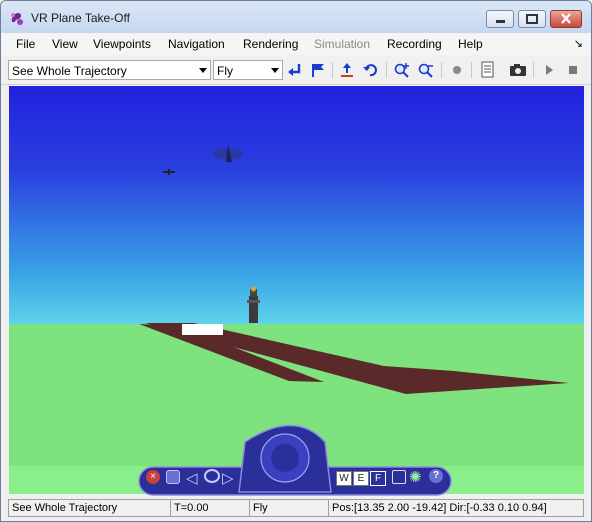 The image size is (592, 522). What do you see at coordinates (399, 477) in the screenshot?
I see `frame-view-icon` at bounding box center [399, 477].